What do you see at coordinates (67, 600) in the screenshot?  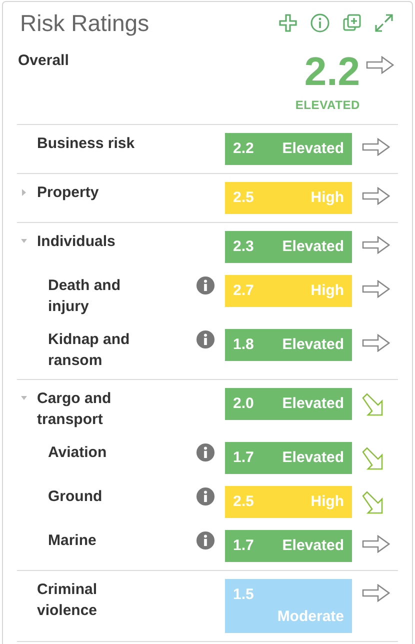 I see `category-name: Criminal violence` at bounding box center [67, 600].